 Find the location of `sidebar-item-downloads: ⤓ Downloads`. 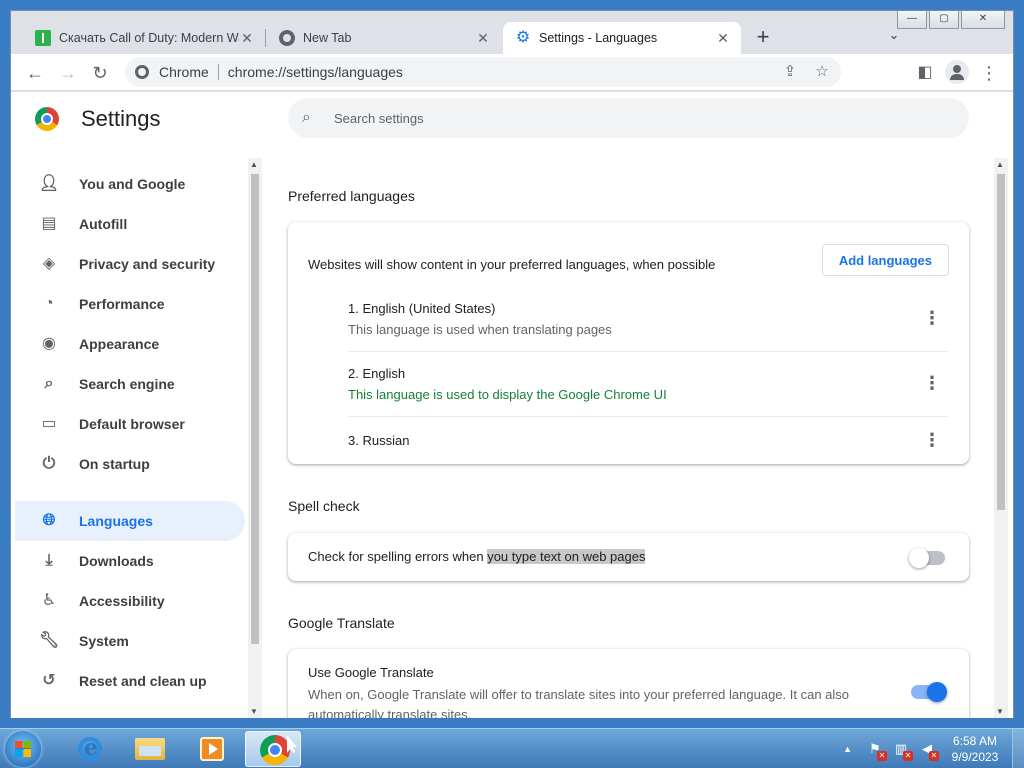

sidebar-item-downloads: ⤓ Downloads is located at coordinates (130, 561).